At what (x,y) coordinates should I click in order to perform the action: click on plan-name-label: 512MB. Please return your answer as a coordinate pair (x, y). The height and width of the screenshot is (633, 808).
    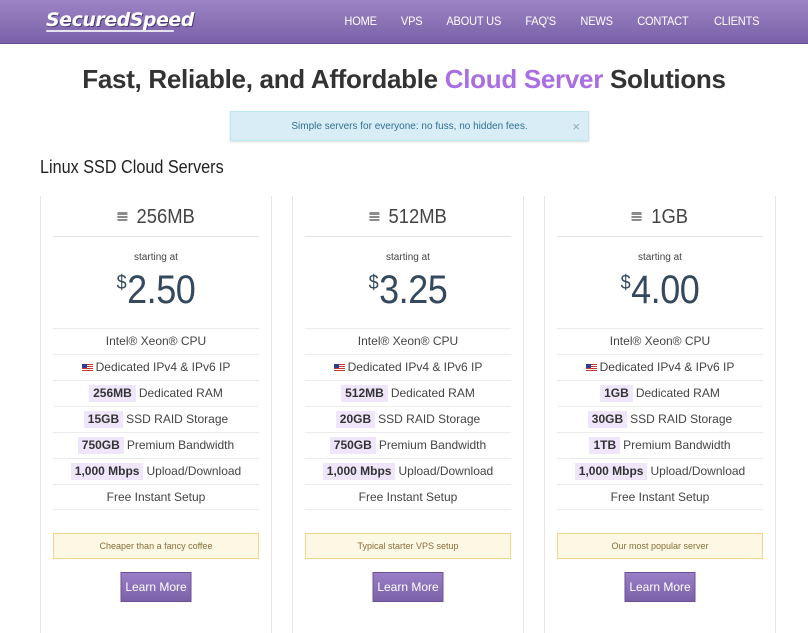
    Looking at the image, I should click on (417, 217).